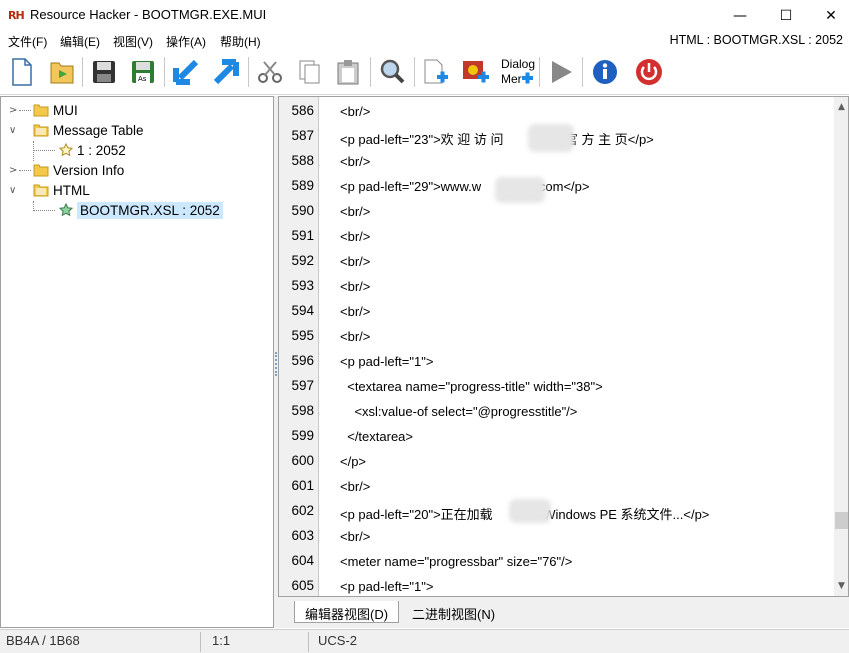 The image size is (849, 653). Describe the element at coordinates (221, 640) in the screenshot. I see `status-cursor-position: 1:1` at that location.